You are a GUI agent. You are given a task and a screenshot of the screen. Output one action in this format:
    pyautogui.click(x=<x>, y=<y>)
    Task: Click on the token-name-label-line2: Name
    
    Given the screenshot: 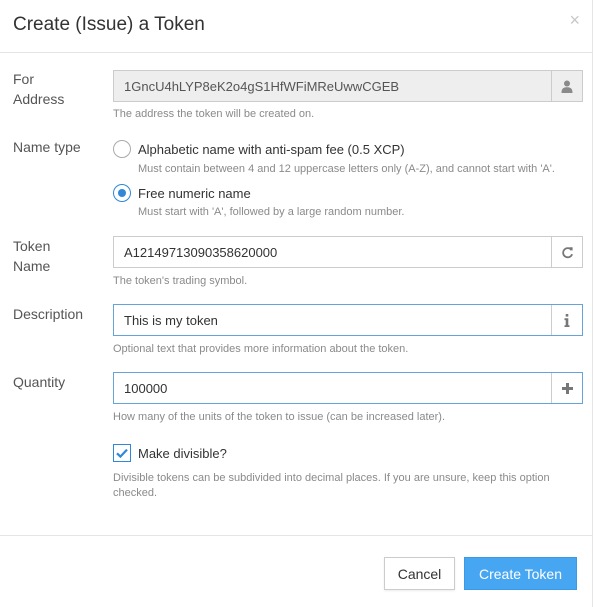 What is the action you would take?
    pyautogui.click(x=32, y=266)
    